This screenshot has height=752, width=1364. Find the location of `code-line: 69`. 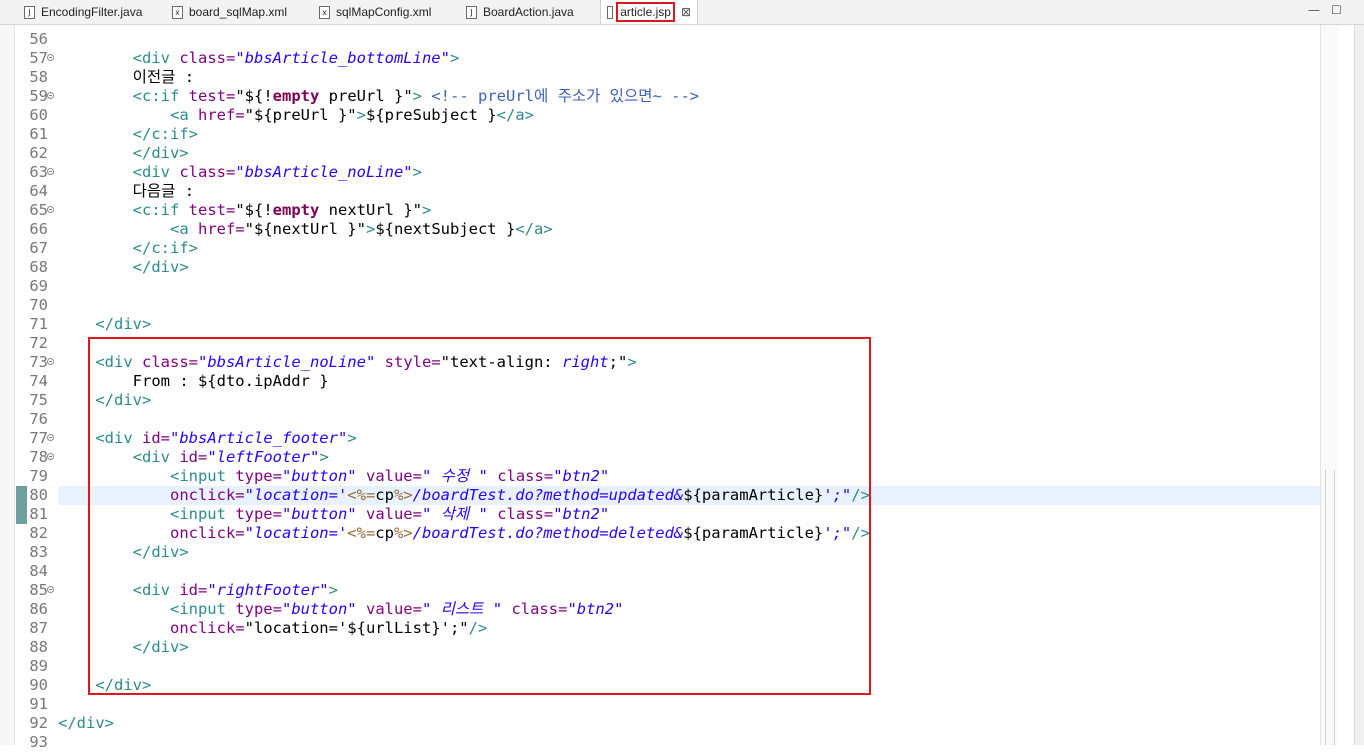

code-line: 69 is located at coordinates (660, 286).